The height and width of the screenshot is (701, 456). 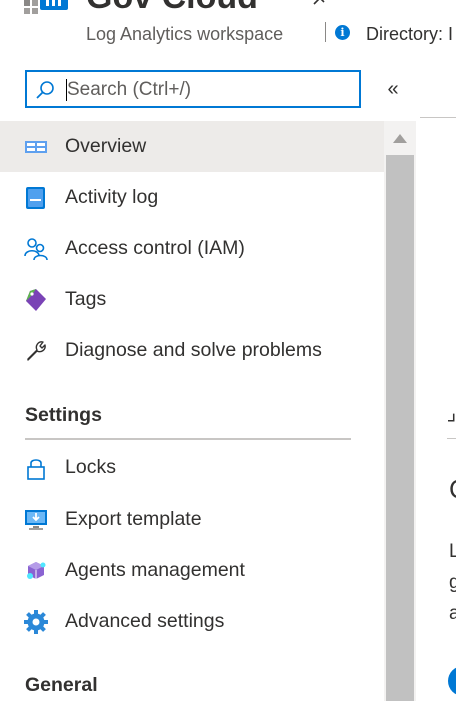 What do you see at coordinates (155, 570) in the screenshot?
I see `menu-item-label: Agents management` at bounding box center [155, 570].